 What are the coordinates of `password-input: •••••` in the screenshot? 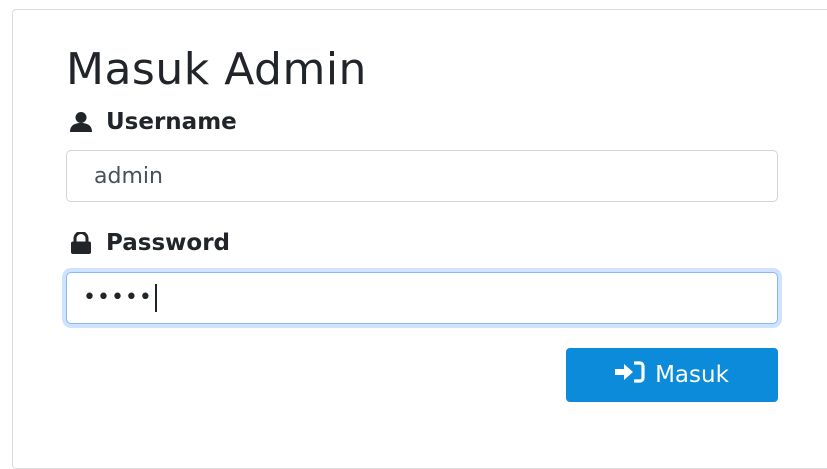 It's located at (422, 298).